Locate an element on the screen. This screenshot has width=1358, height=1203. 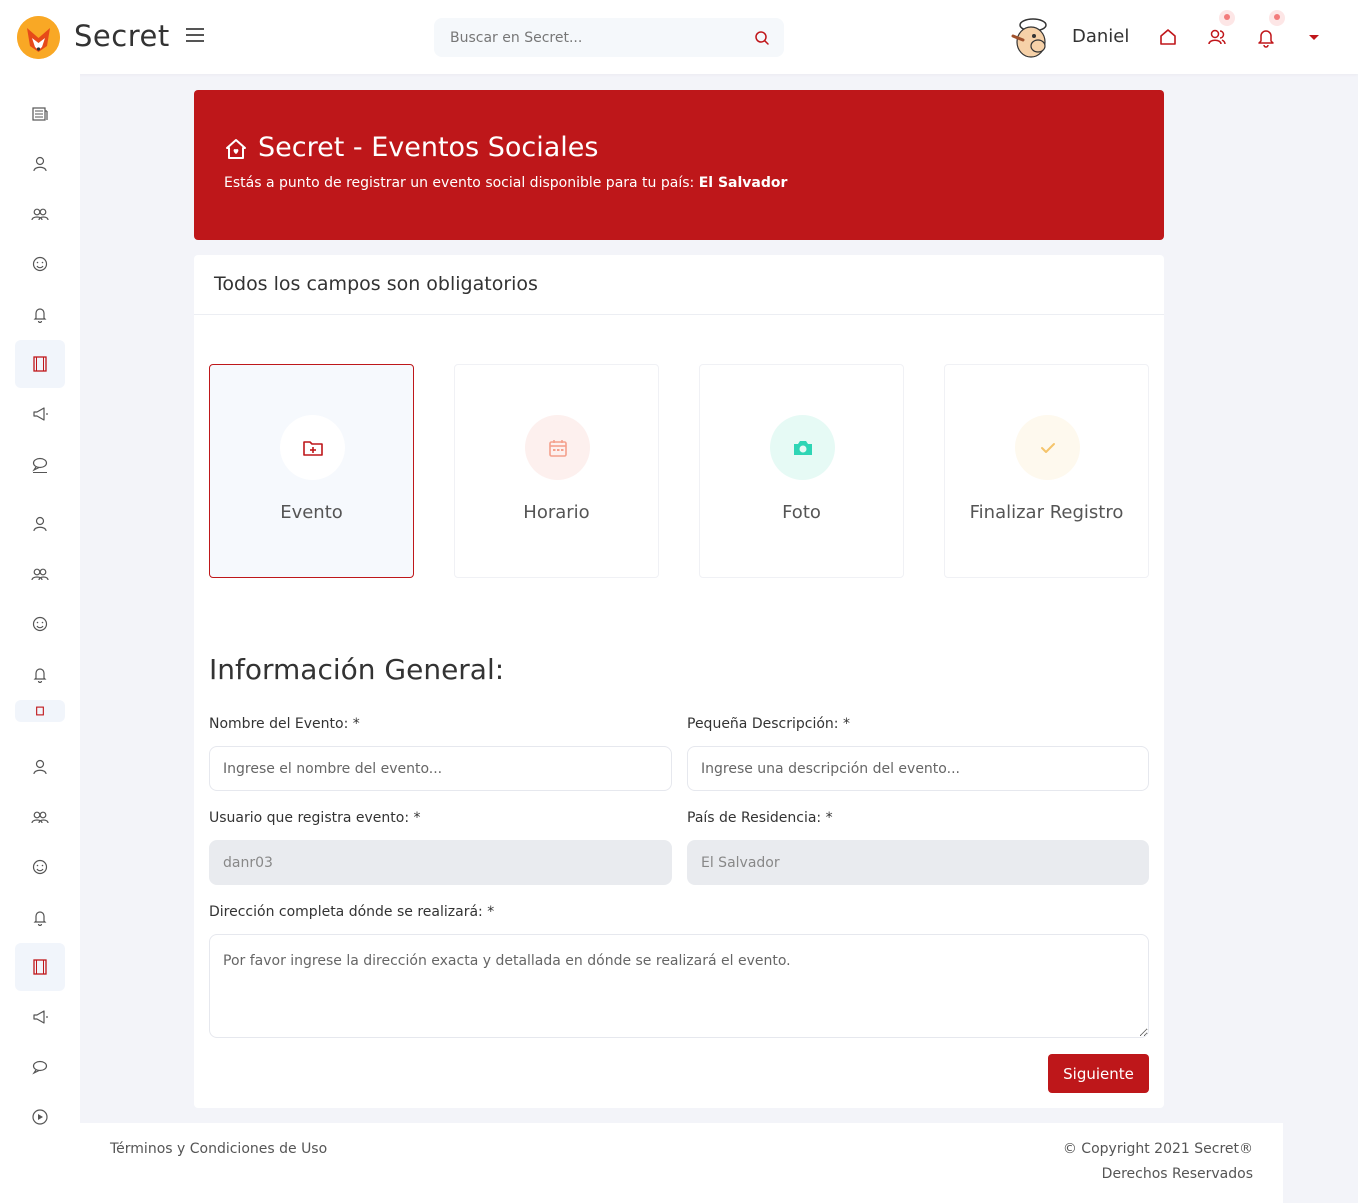
sidebar-item-events is located at coordinates (40, 364).